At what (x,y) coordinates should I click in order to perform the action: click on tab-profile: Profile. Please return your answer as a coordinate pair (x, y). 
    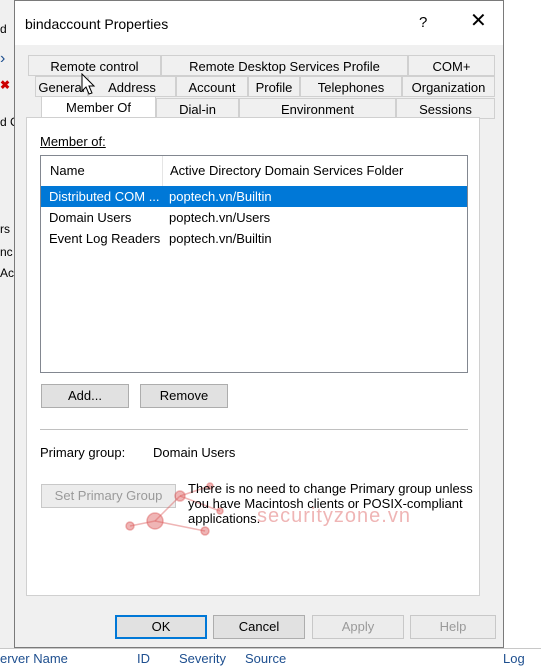
    Looking at the image, I should click on (274, 86).